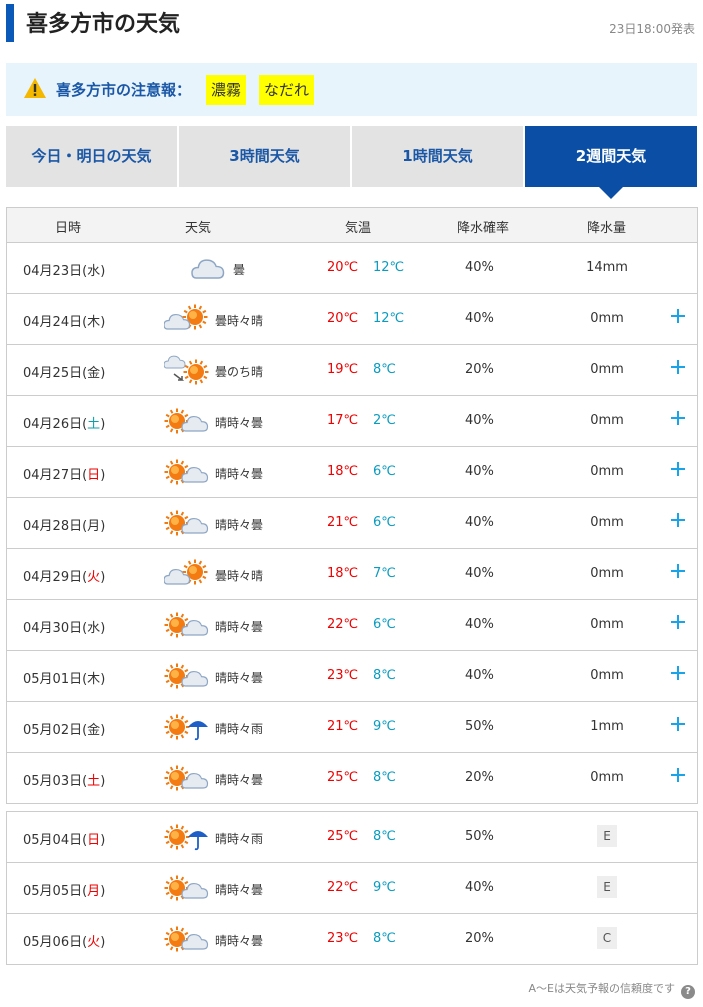  I want to click on row-low-temp: 9℃, so click(384, 887).